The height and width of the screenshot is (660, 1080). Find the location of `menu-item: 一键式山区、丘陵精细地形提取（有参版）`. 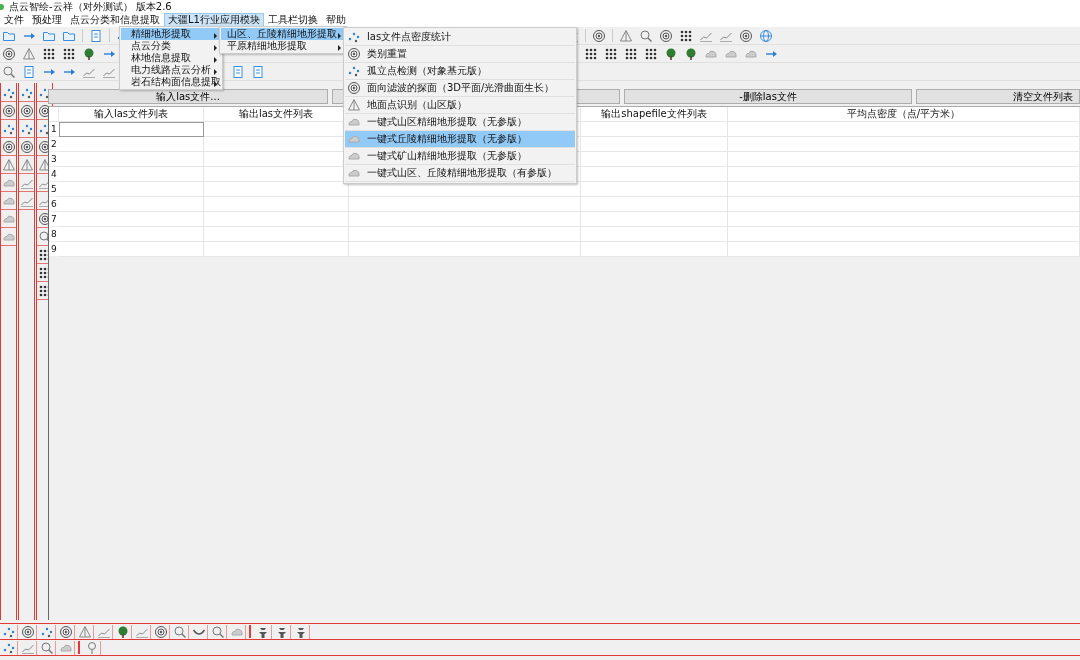

menu-item: 一键式山区、丘陵精细地形提取（有参版） is located at coordinates (460, 173).